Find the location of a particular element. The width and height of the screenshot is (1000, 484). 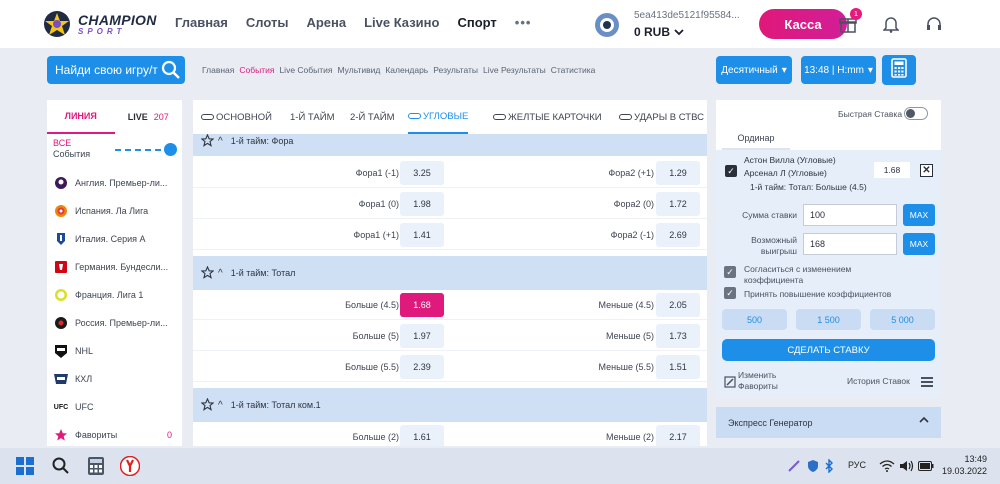

nav-arena: Арена is located at coordinates (326, 22).